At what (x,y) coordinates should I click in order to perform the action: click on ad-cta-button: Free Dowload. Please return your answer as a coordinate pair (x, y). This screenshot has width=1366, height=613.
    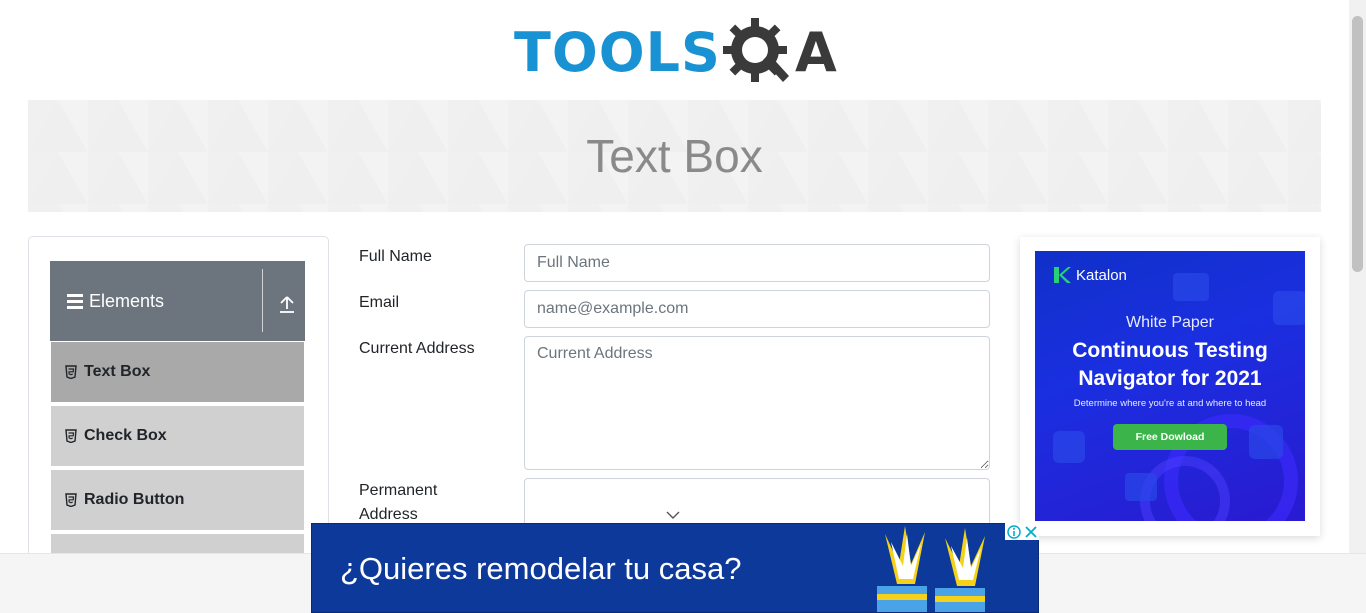
    Looking at the image, I should click on (1170, 437).